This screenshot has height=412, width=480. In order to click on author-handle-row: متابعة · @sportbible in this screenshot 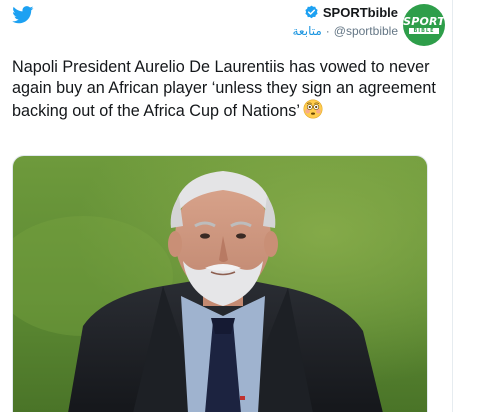, I will do `click(346, 31)`.